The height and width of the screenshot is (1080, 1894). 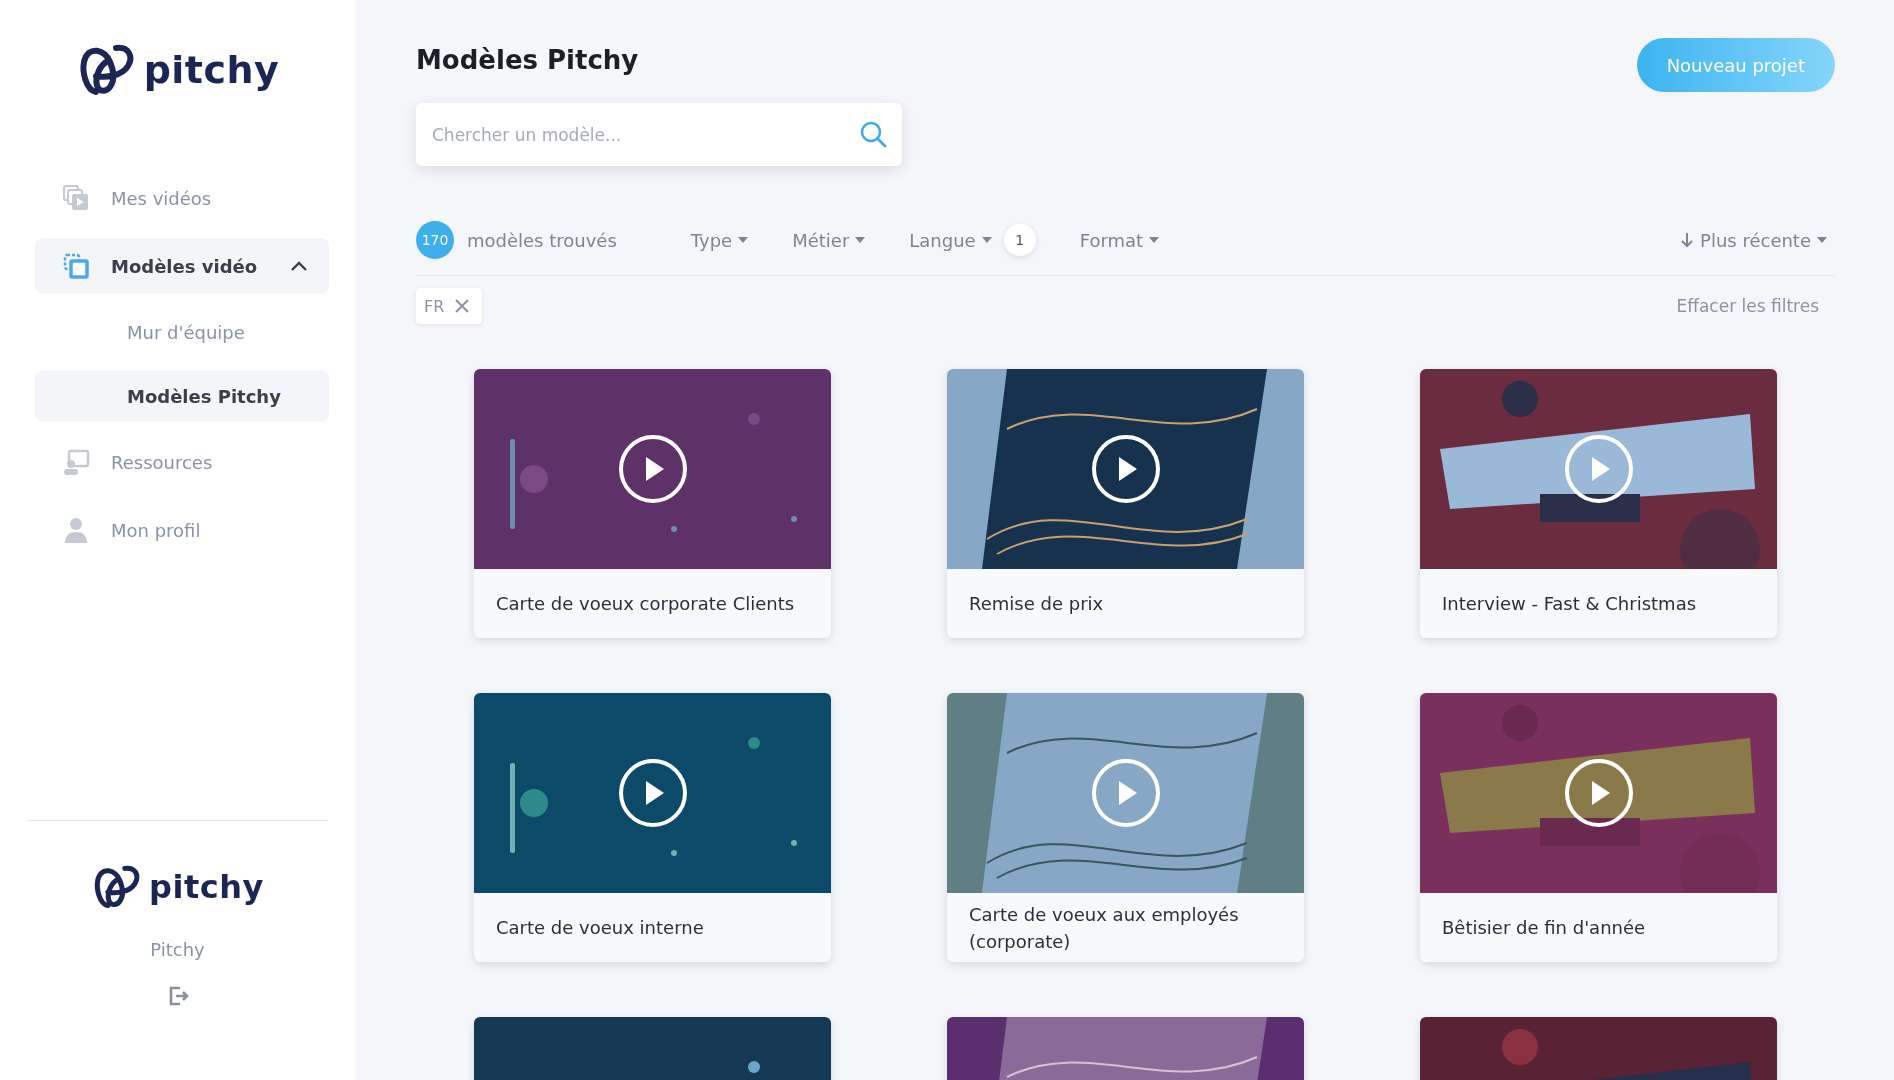 I want to click on search-icon, so click(x=873, y=134).